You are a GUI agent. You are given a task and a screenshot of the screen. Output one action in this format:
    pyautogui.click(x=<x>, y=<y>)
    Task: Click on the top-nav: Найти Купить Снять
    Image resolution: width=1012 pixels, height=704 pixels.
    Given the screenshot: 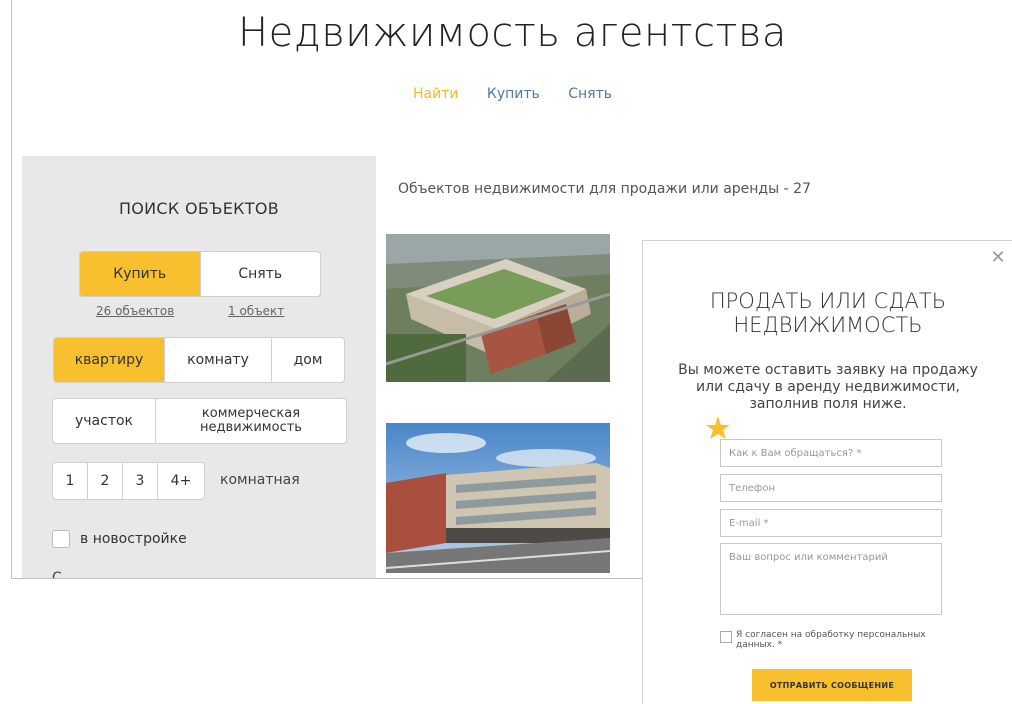 What is the action you would take?
    pyautogui.click(x=512, y=94)
    